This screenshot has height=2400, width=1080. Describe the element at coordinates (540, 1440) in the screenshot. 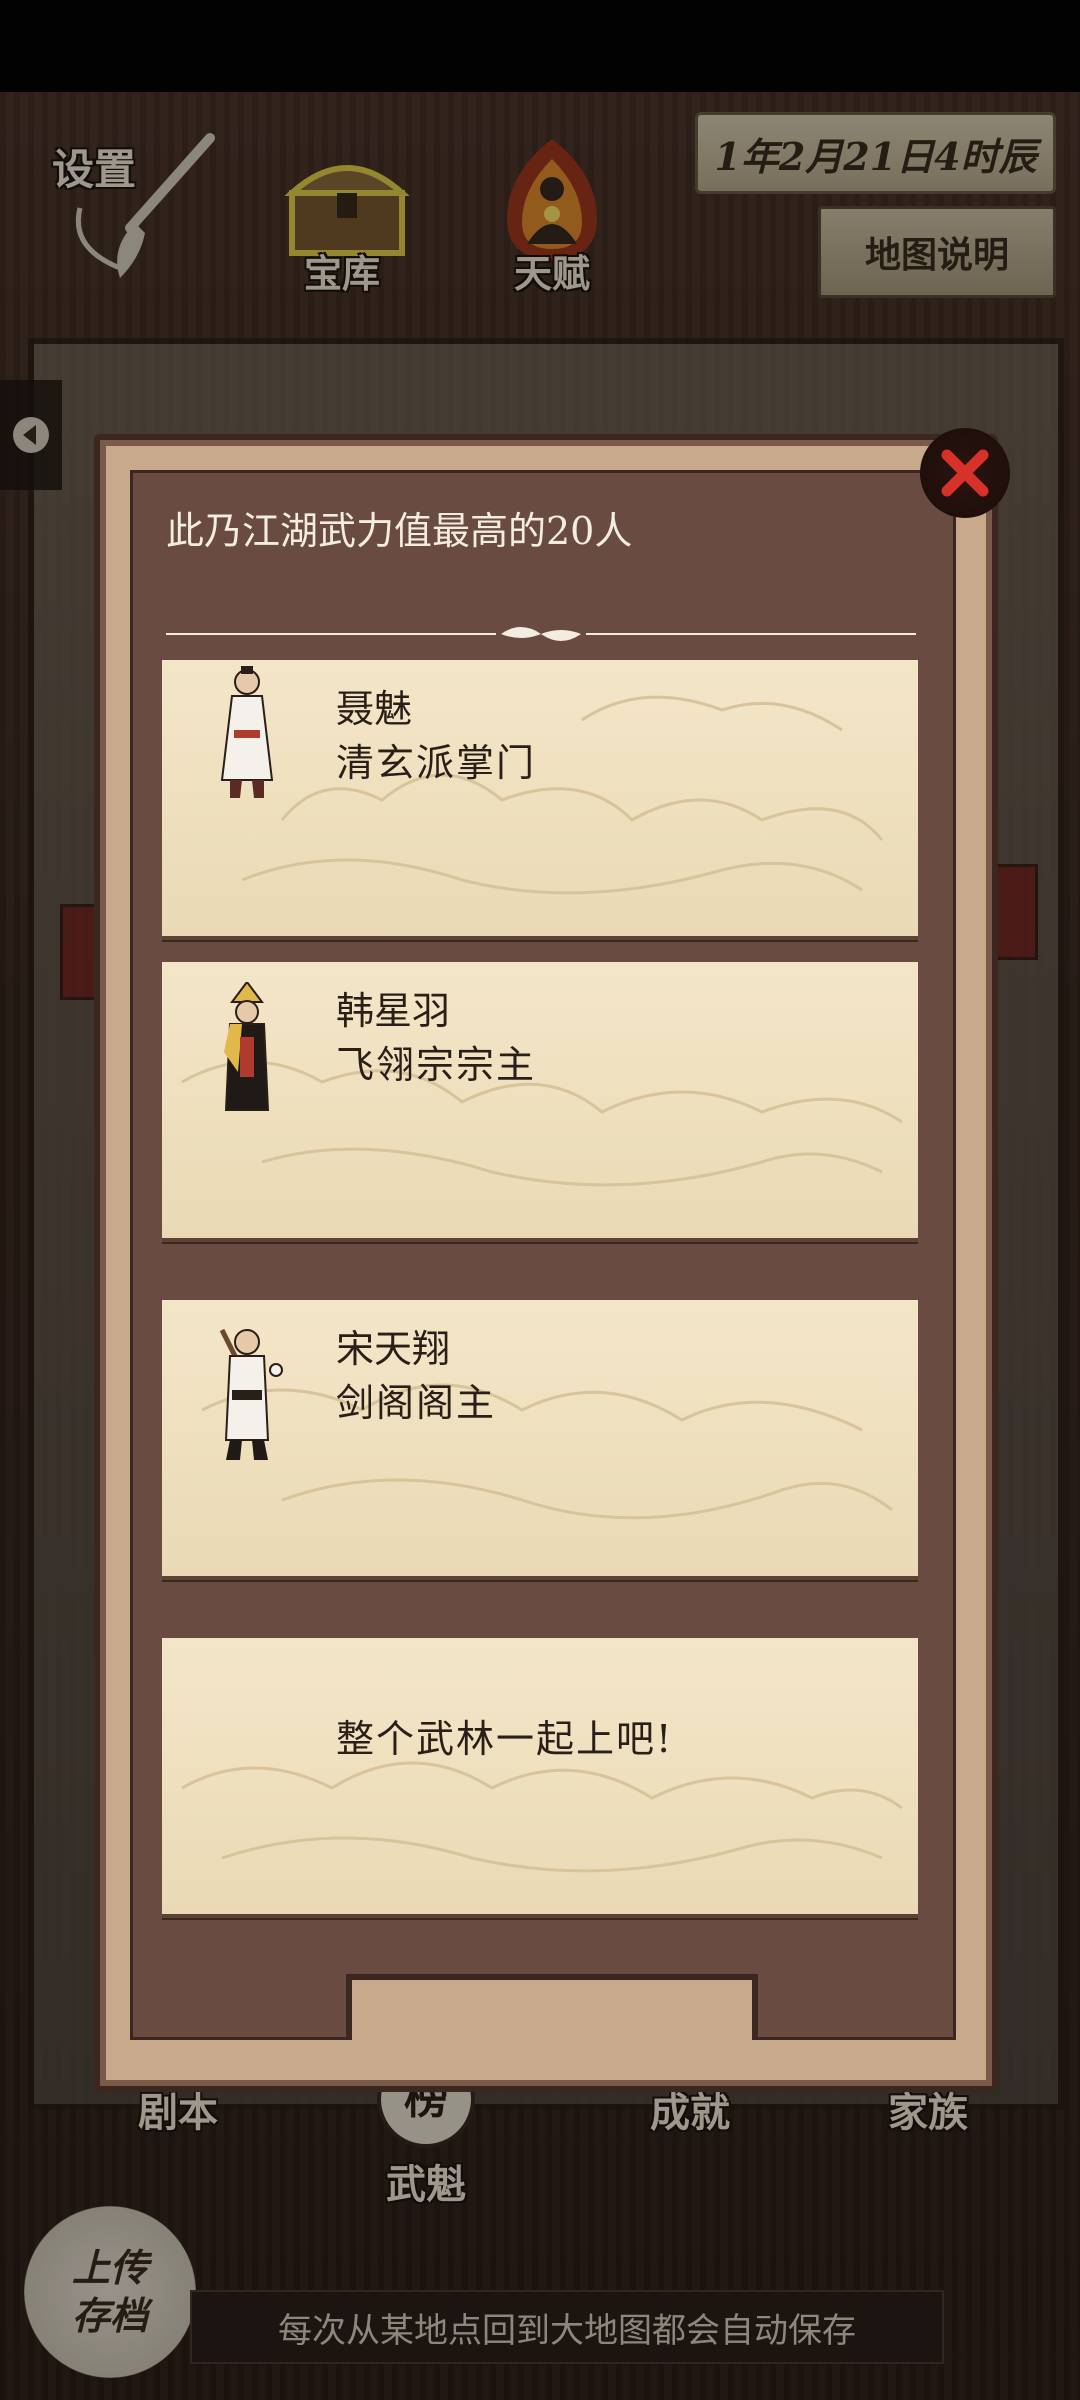

I see `list-item: 宋天翔 剑阁阁主` at that location.